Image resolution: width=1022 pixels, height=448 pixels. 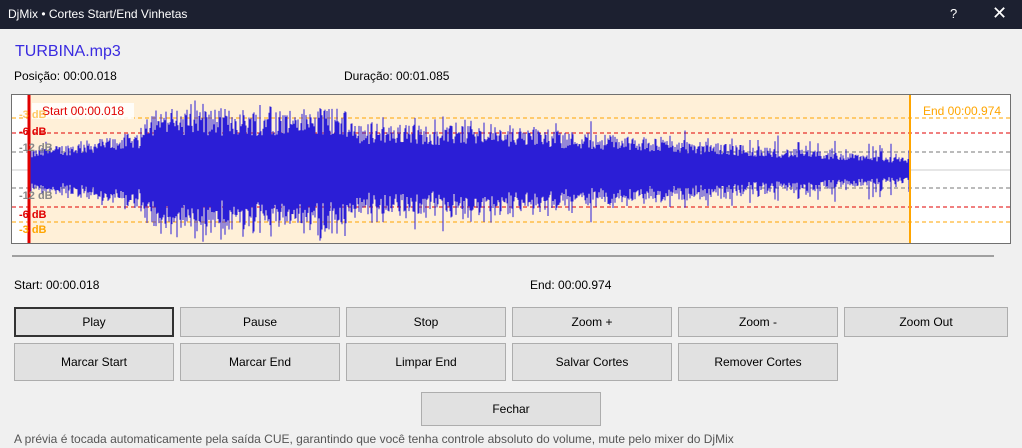 What do you see at coordinates (94, 322) in the screenshot?
I see `play-button: Play` at bounding box center [94, 322].